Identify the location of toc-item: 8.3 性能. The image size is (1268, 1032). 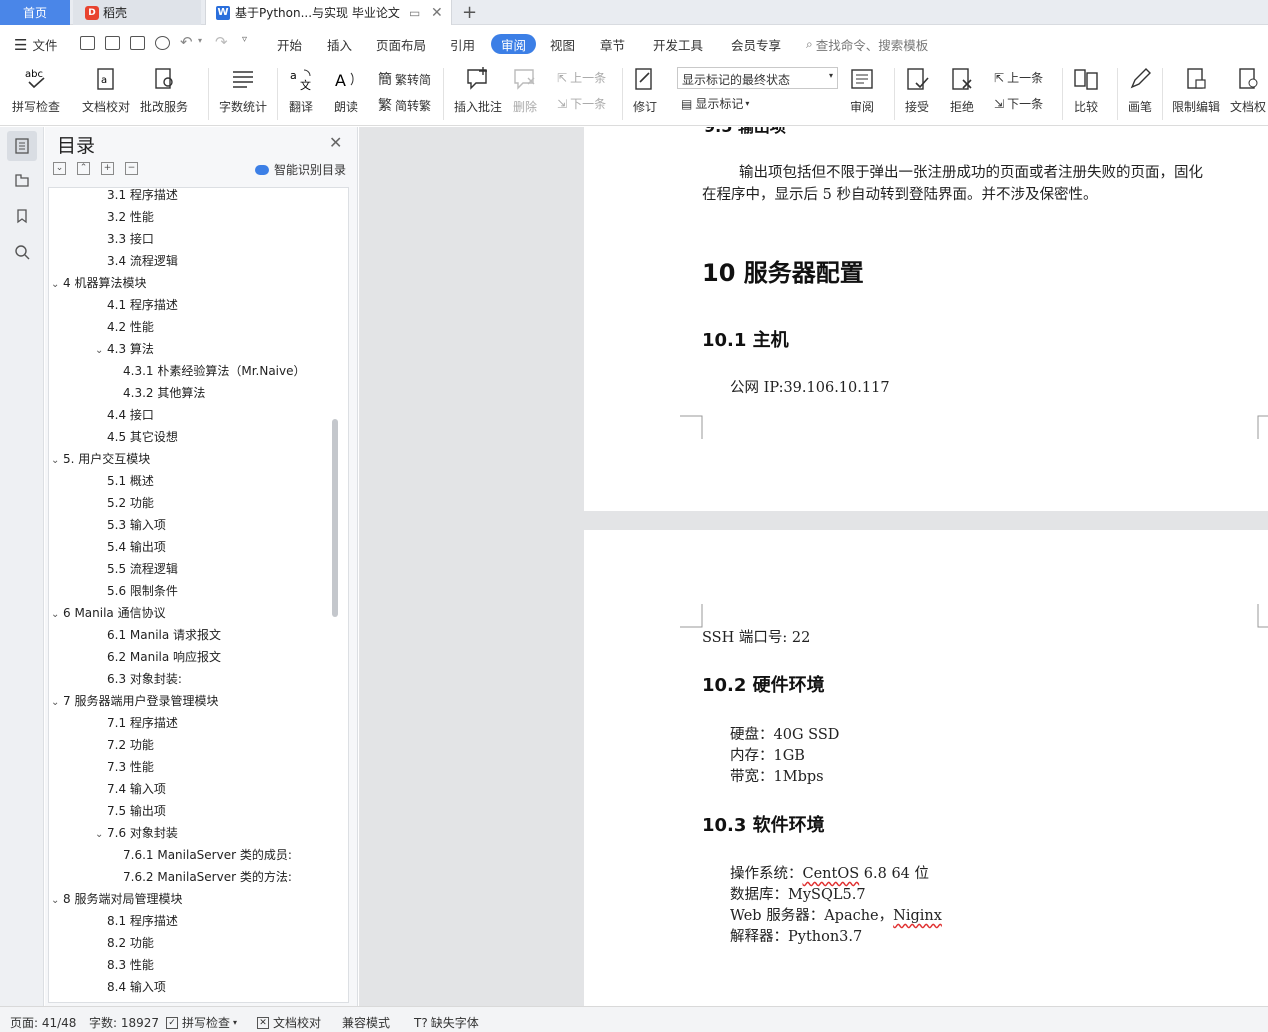
(130, 965).